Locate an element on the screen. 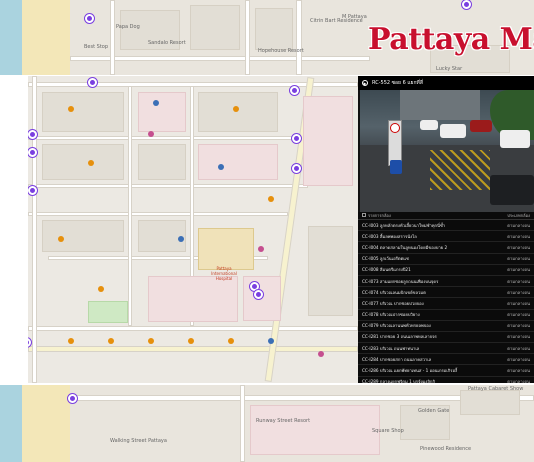 The image size is (534, 462). map-label: Sandalo Resort is located at coordinates (167, 43).